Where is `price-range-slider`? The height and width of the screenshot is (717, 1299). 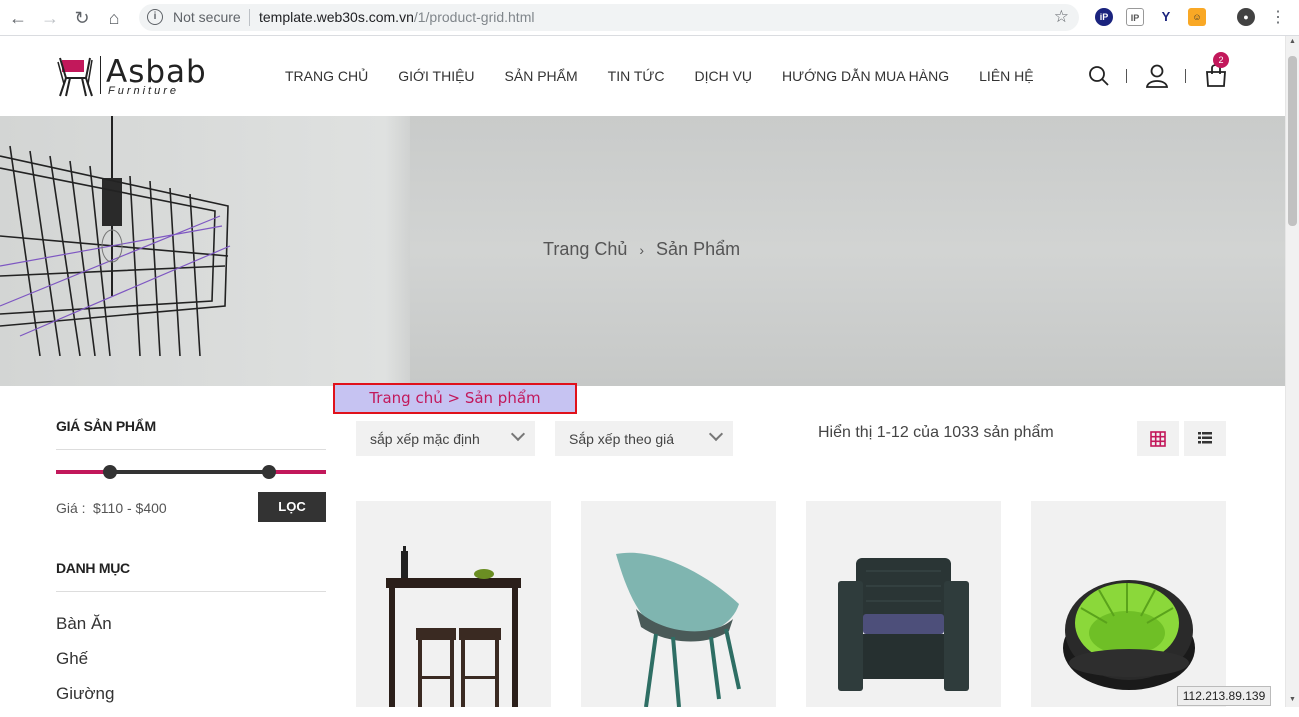 price-range-slider is located at coordinates (191, 472).